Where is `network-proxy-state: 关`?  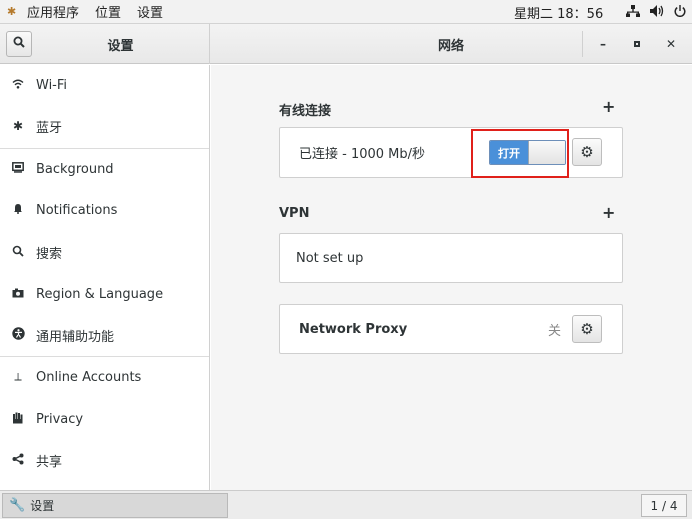 network-proxy-state: 关 is located at coordinates (555, 331).